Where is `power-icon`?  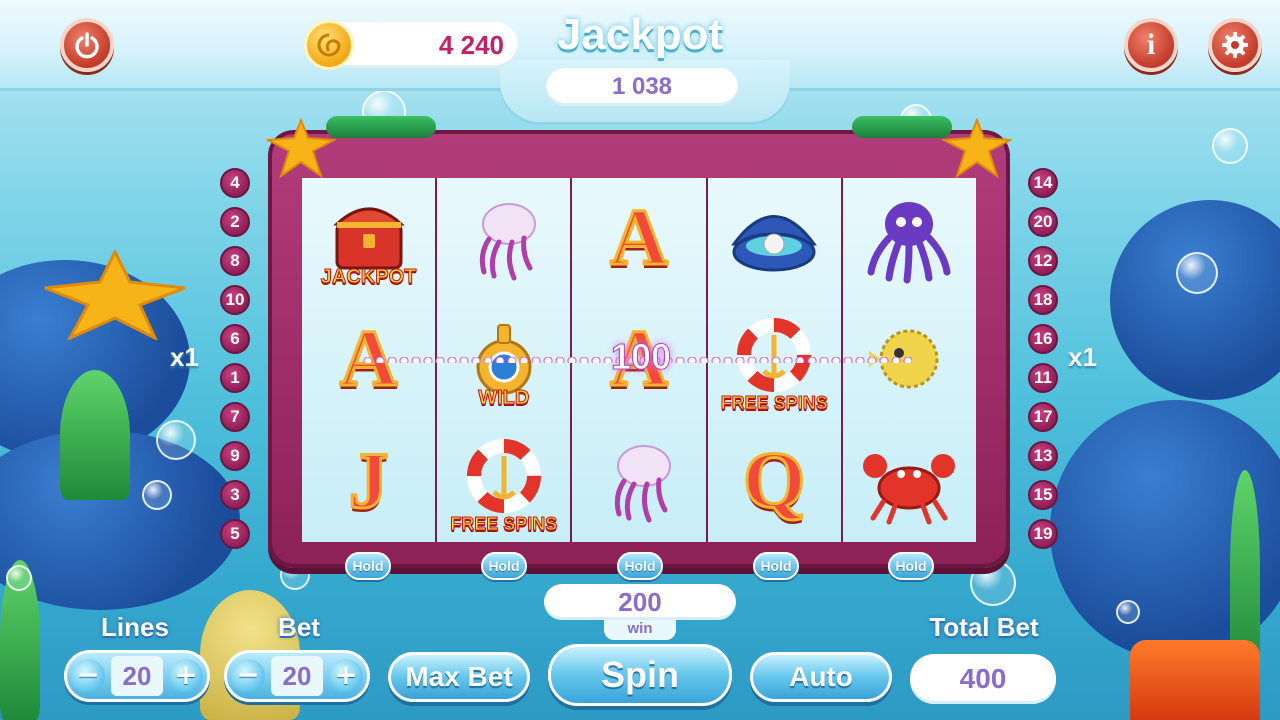 power-icon is located at coordinates (87, 45).